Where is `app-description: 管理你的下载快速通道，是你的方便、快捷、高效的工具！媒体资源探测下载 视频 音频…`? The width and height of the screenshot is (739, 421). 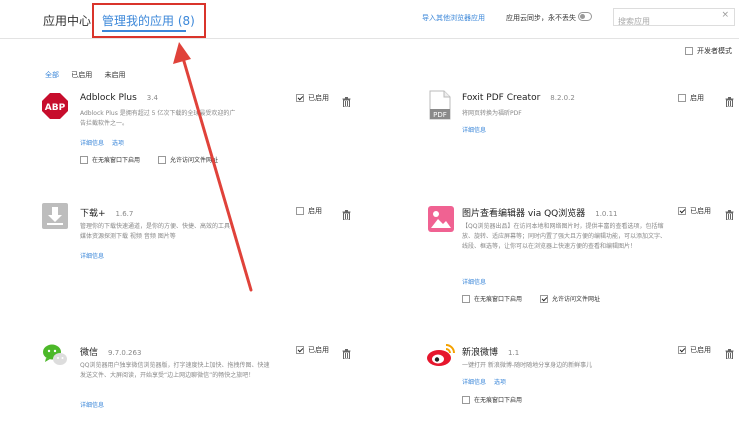
app-description: 管理你的下载快速通道，是你的方便、快捷、高效的工具！媒体资源探测下载 视频 音频… is located at coordinates (158, 231).